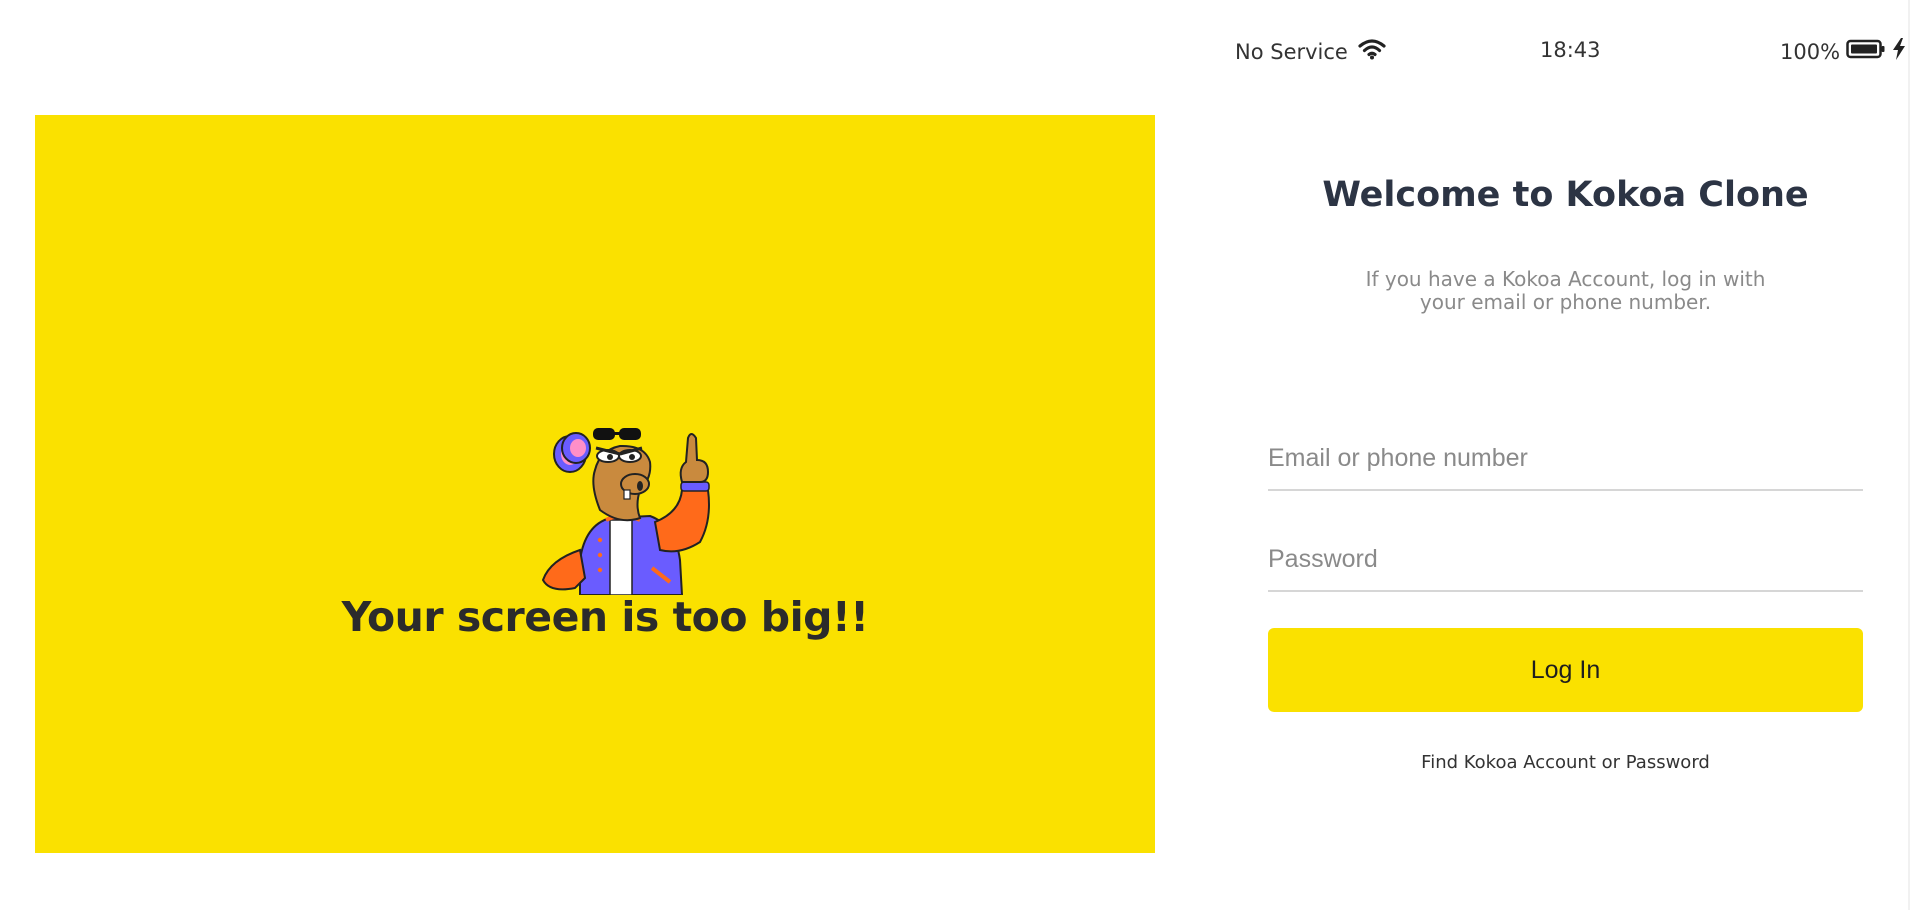 The image size is (1920, 910). I want to click on status-bar: No Service 18:43 100%, so click(1554, 50).